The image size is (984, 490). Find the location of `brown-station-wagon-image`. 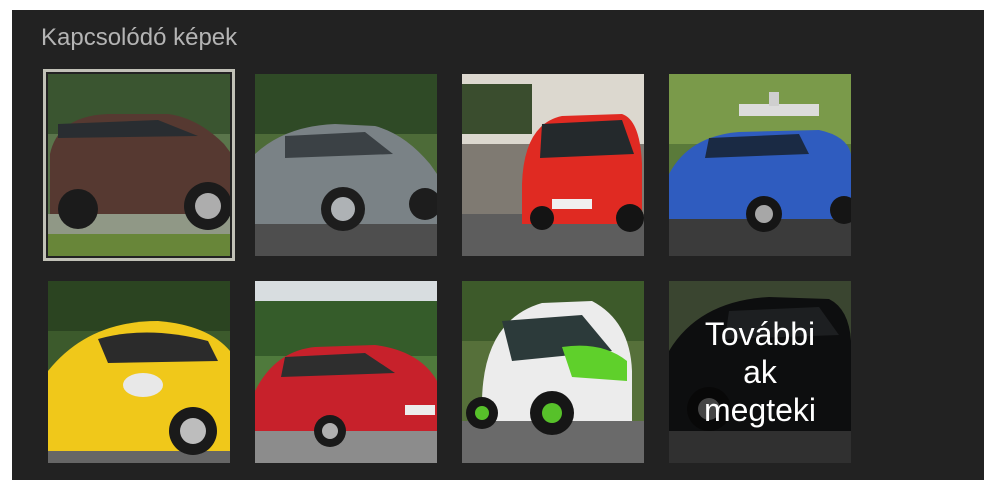

brown-station-wagon-image is located at coordinates (139, 165).